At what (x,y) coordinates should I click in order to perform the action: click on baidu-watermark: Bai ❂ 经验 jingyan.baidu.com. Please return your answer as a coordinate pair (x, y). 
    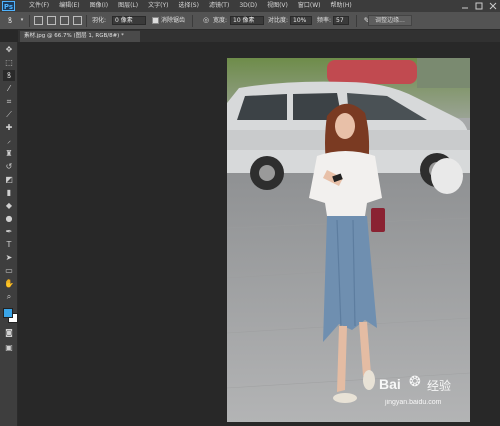
    Looking at the image, I should click on (424, 396).